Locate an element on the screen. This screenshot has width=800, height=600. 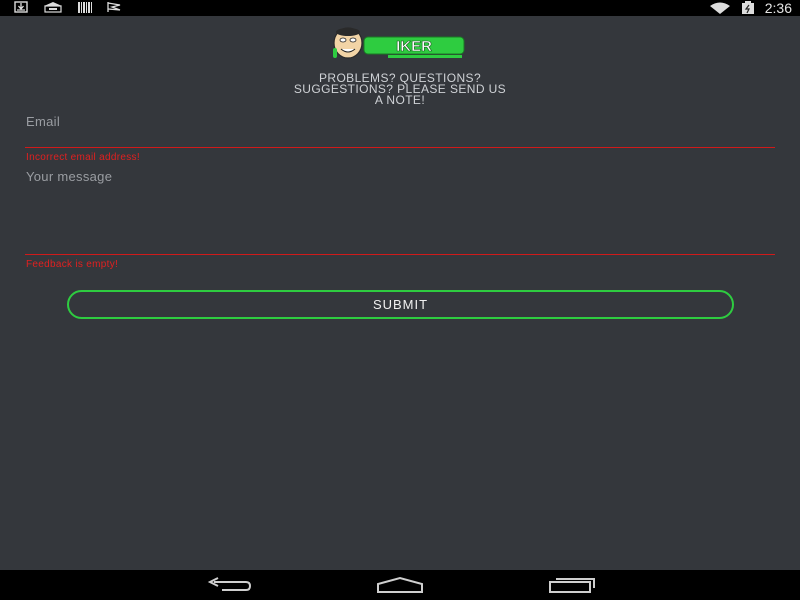
home-icon is located at coordinates (400, 587).